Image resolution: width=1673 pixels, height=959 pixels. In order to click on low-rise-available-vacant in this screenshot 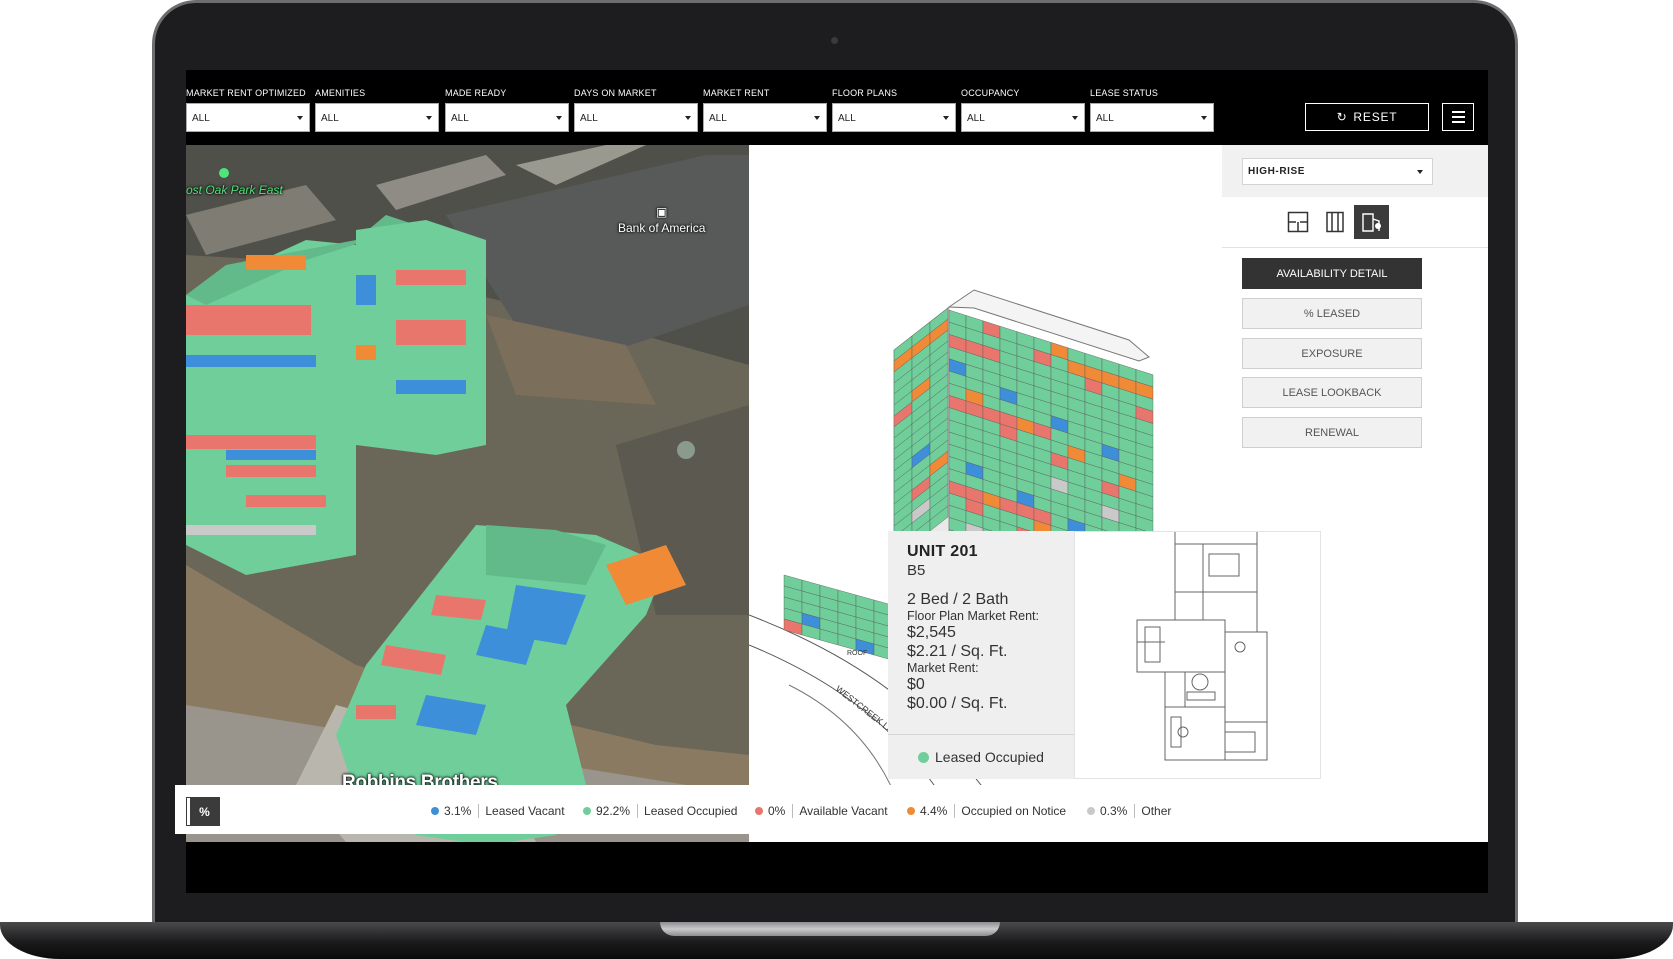, I will do `click(376, 712)`.